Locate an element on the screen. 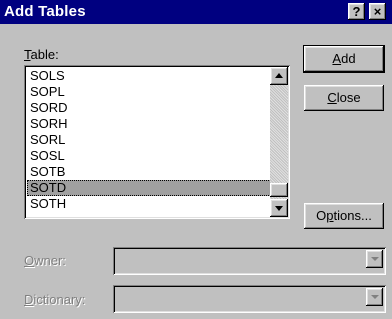 This screenshot has height=319, width=392. close-window-button: × is located at coordinates (377, 11).